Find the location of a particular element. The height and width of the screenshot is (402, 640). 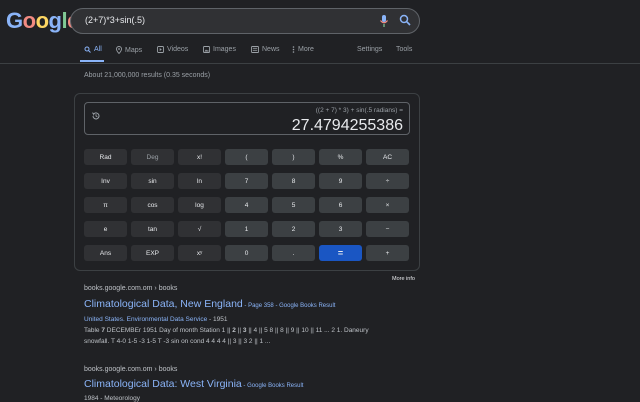

logo-letter: g is located at coordinates (55, 20).